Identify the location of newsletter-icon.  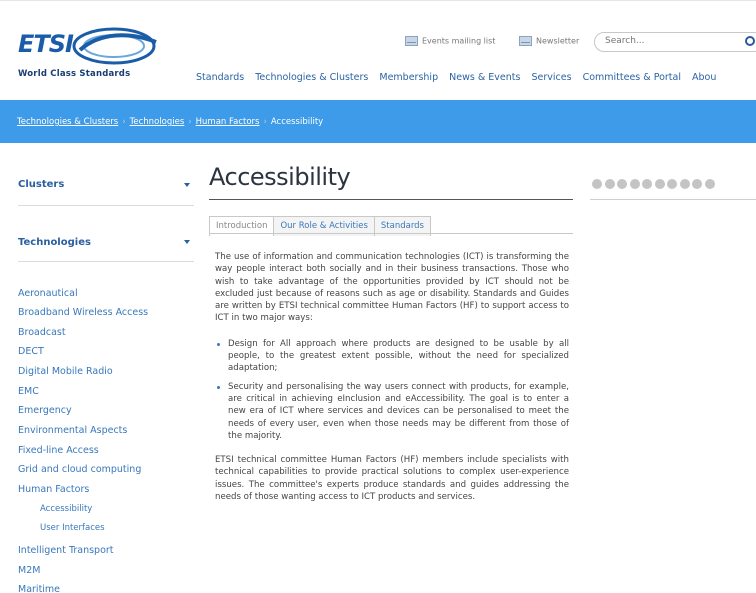
(525, 41).